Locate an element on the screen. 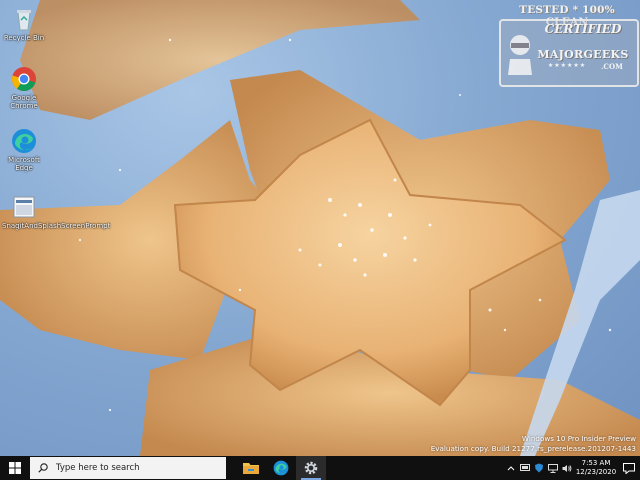 The width and height of the screenshot is (640, 480). tray-volume is located at coordinates (567, 468).